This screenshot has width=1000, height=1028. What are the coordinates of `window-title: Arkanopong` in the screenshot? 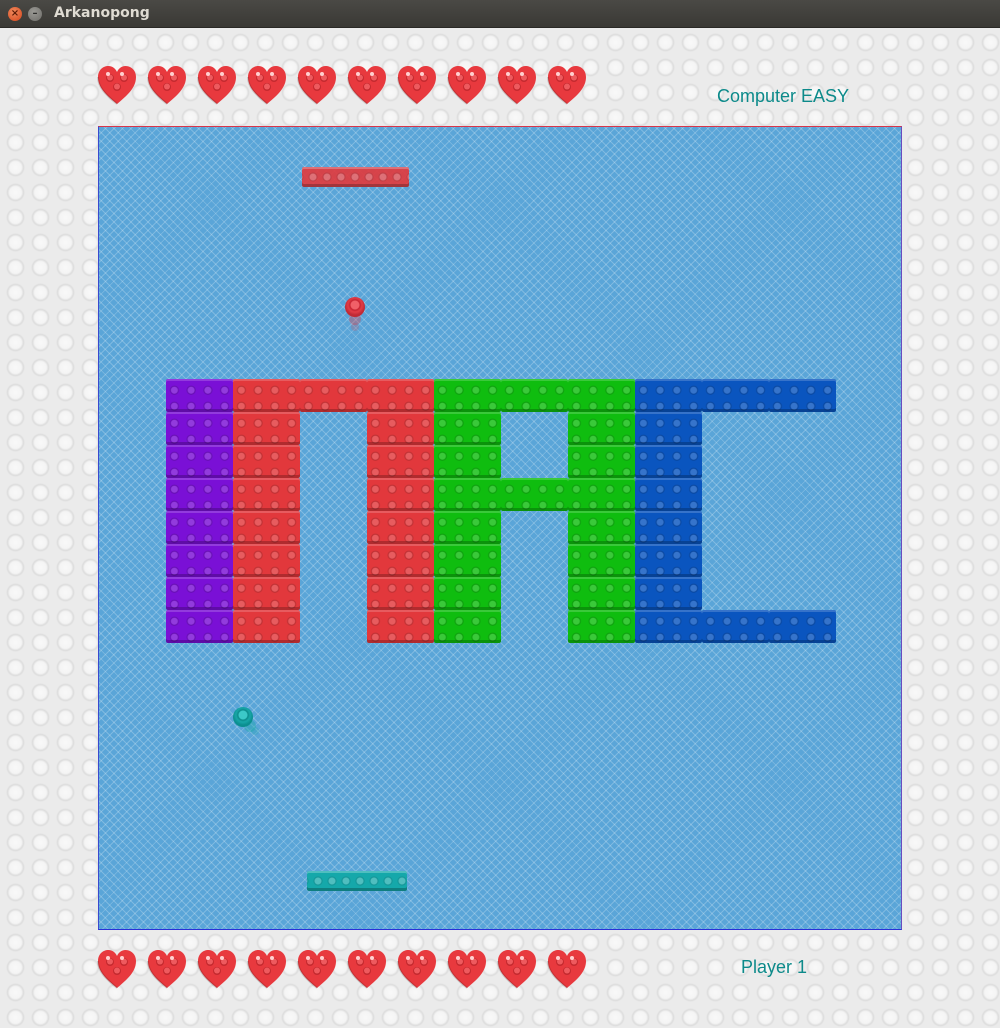 It's located at (102, 13).